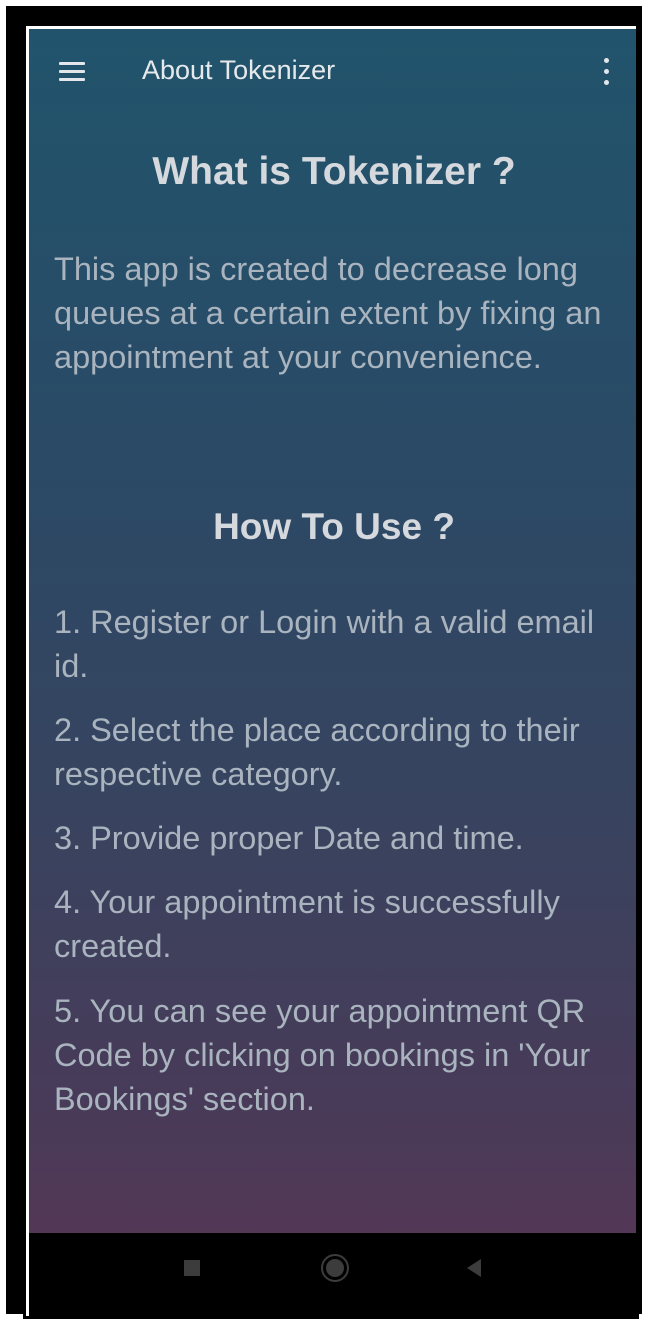  Describe the element at coordinates (239, 70) in the screenshot. I see `page-title: About Tokenizer` at that location.